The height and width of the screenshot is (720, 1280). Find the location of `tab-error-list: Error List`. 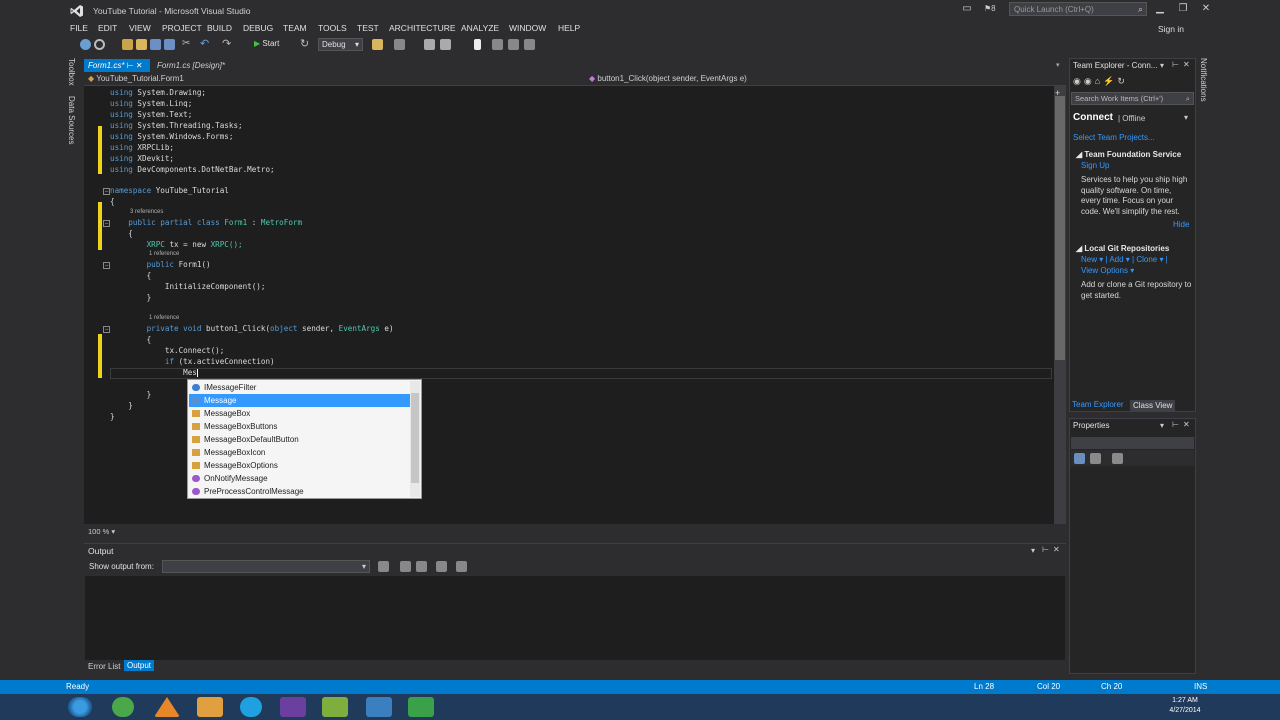

tab-error-list: Error List is located at coordinates (104, 666).